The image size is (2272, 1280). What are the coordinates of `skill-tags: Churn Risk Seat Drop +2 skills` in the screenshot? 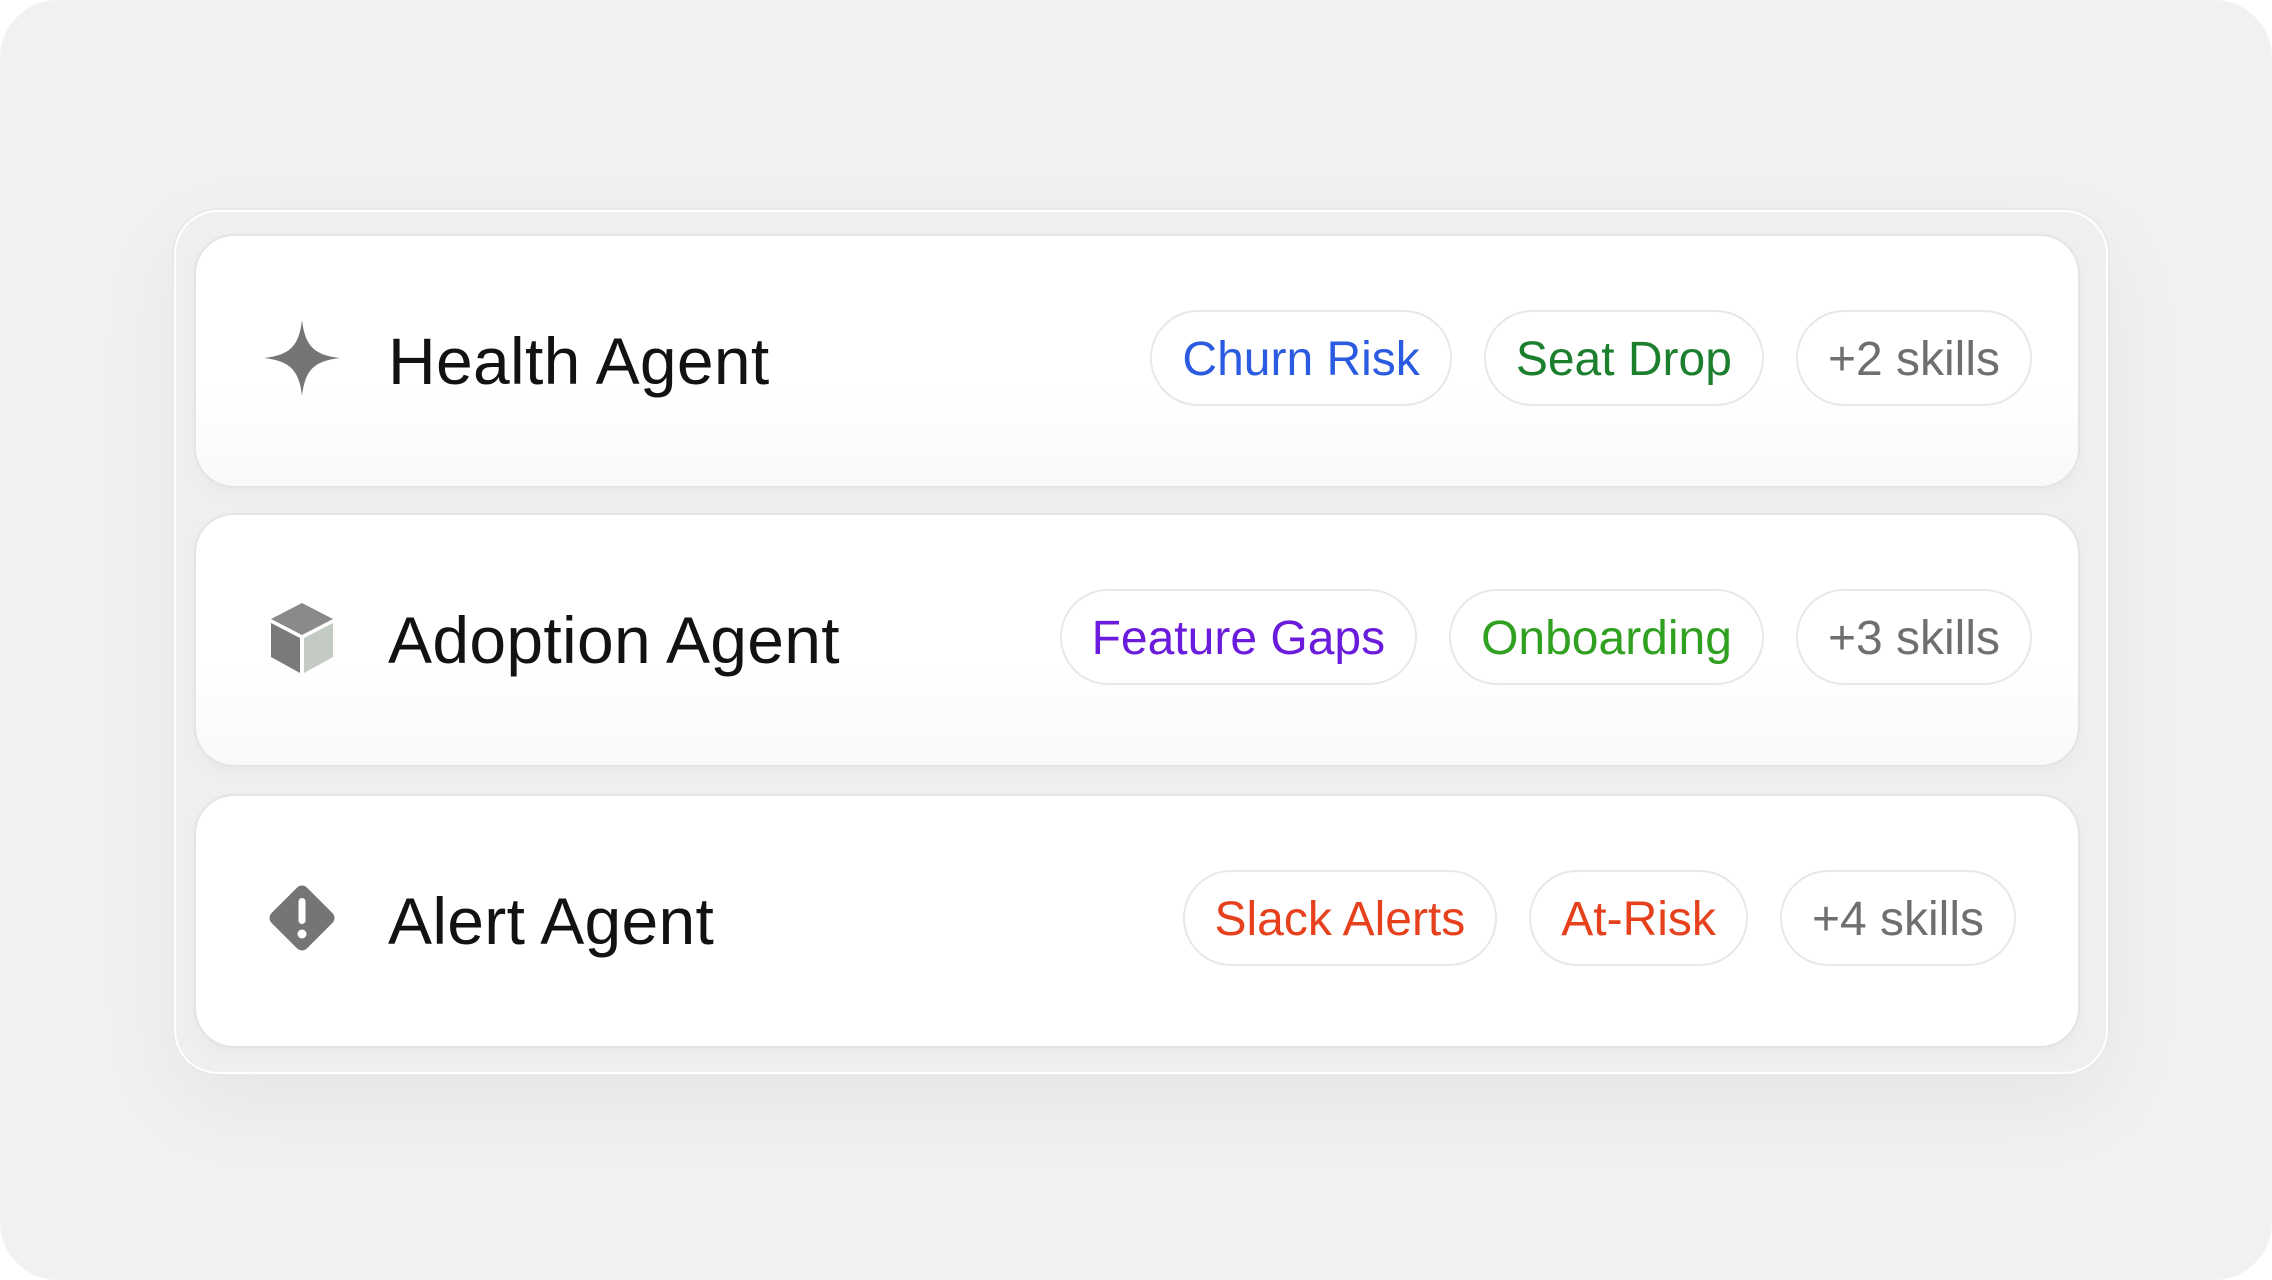 It's located at (1591, 358).